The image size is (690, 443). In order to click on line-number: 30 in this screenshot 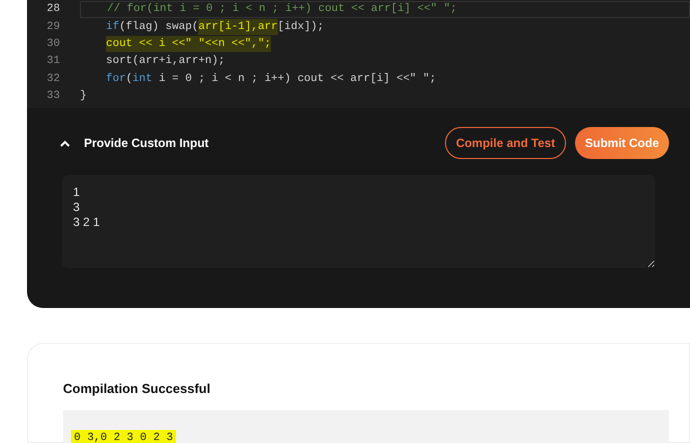, I will do `click(53, 44)`.